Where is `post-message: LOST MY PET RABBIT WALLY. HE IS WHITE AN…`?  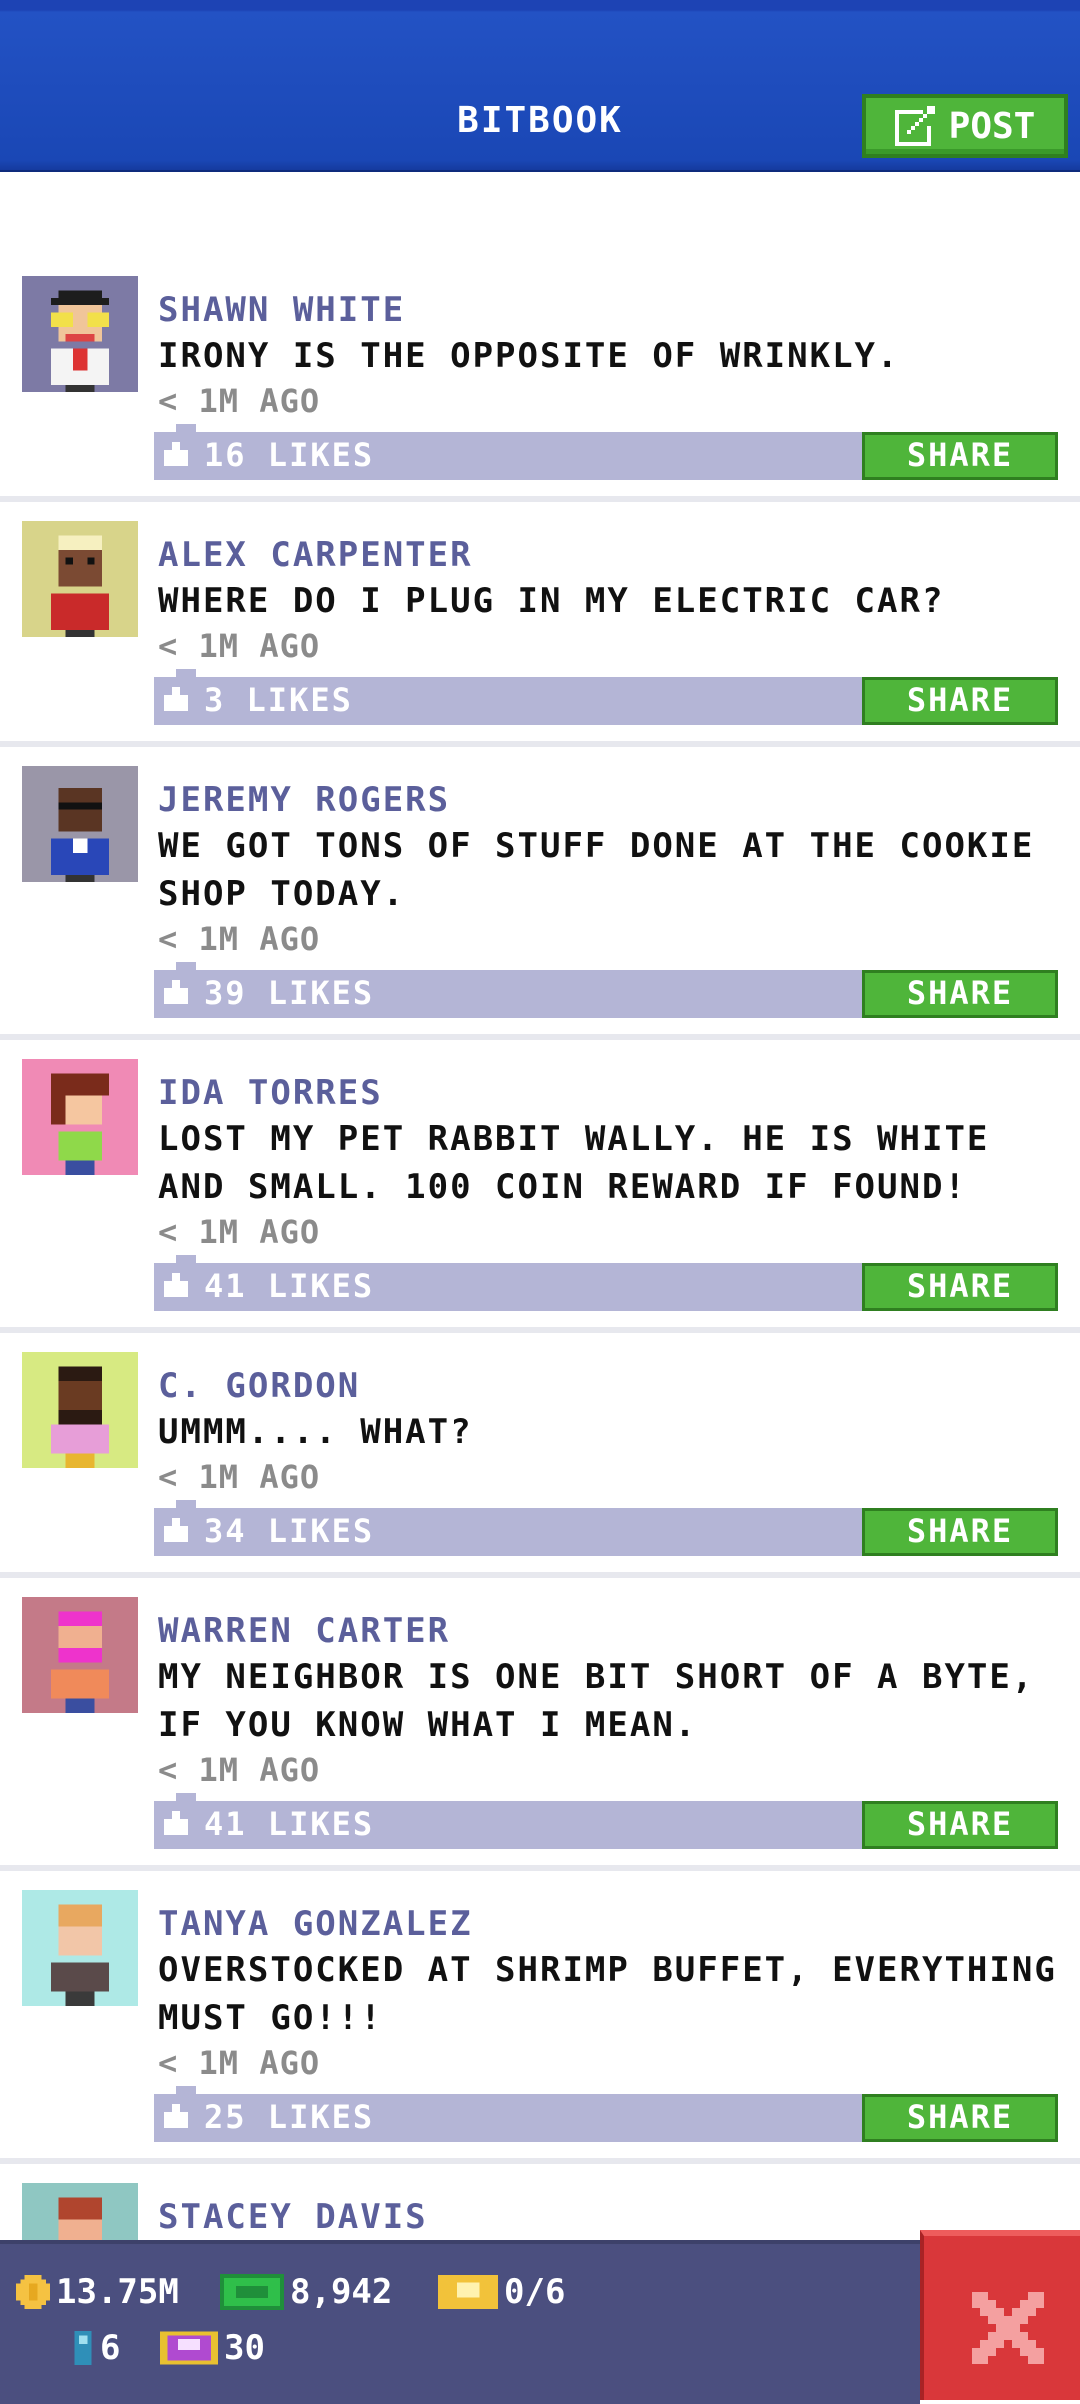 post-message: LOST MY PET RABBIT WALLY. HE IS WHITE AN… is located at coordinates (574, 1163).